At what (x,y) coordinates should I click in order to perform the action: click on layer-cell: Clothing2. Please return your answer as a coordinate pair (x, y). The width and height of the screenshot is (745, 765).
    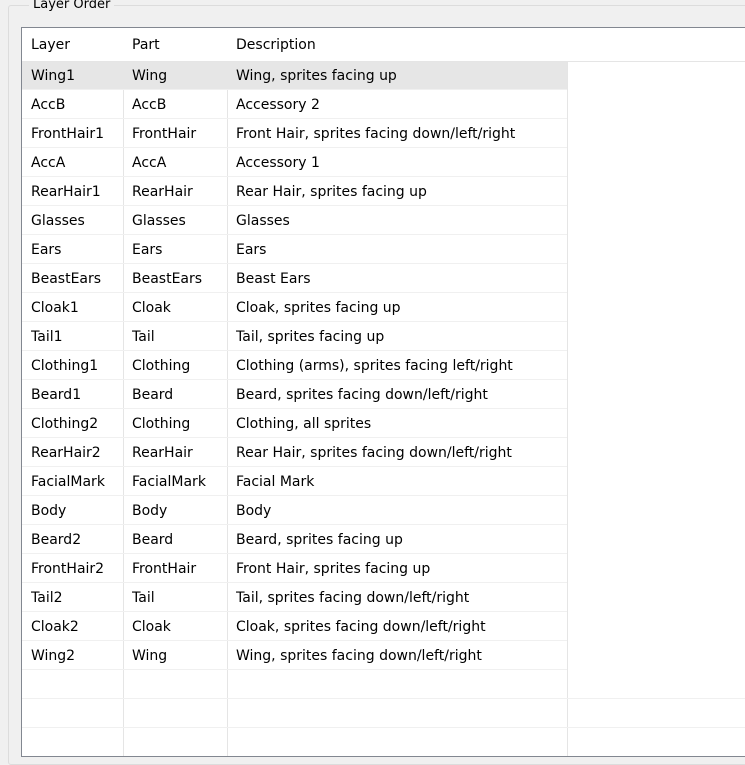
    Looking at the image, I should click on (65, 423).